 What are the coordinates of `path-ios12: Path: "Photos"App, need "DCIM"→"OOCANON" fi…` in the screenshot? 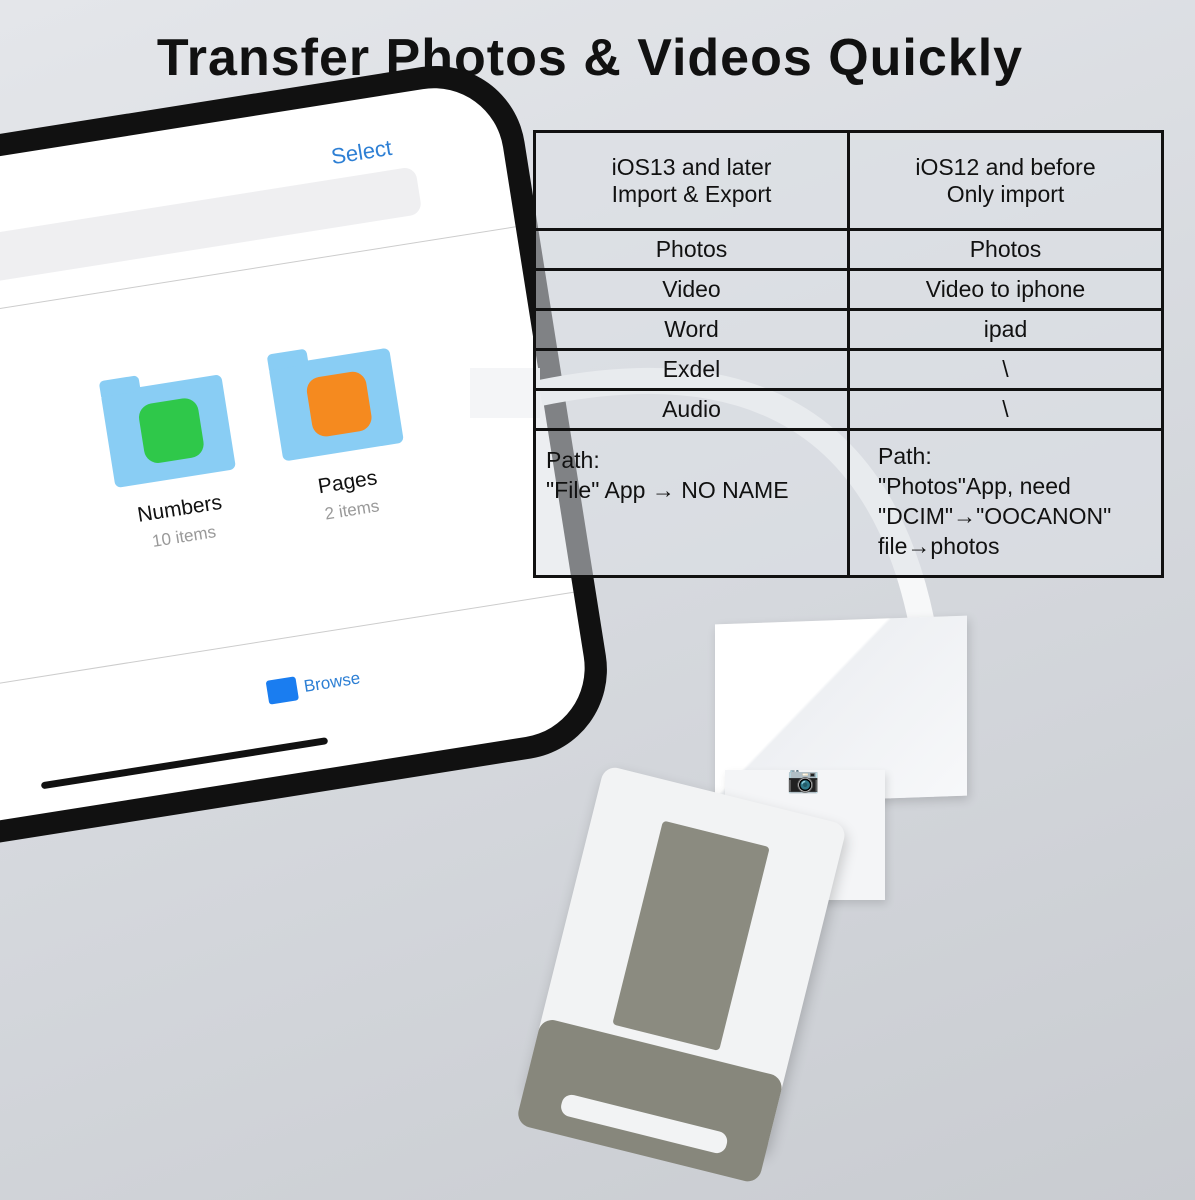 It's located at (1005, 503).